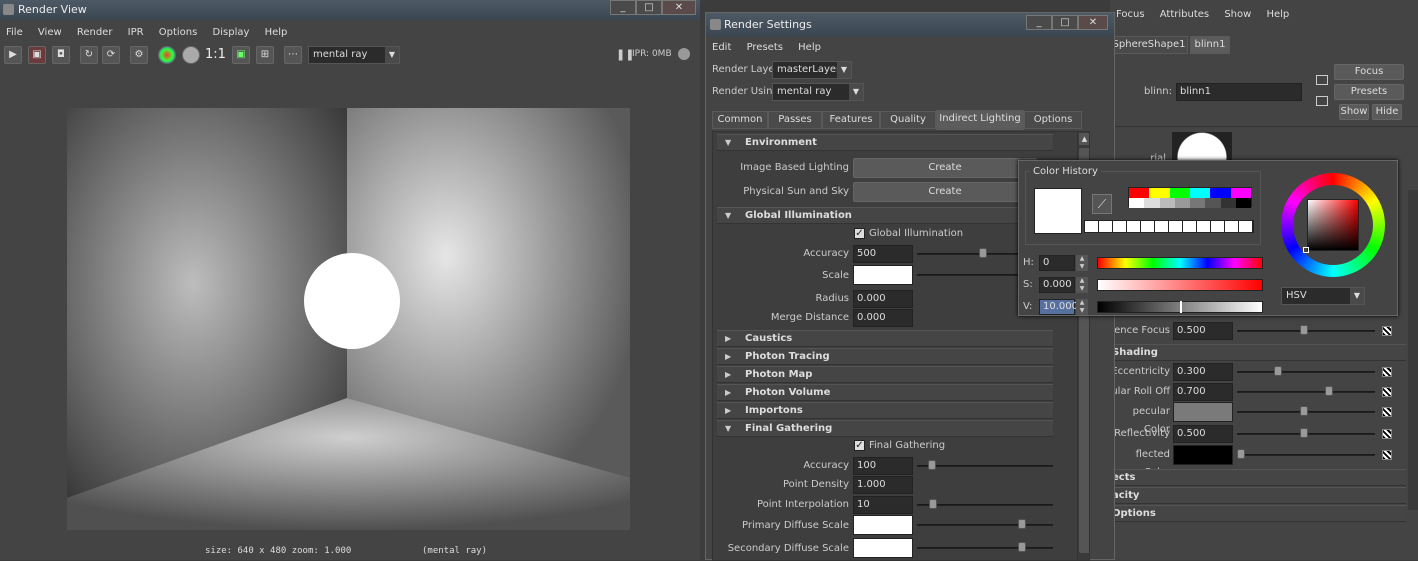 The image size is (1418, 561). What do you see at coordinates (1093, 22) in the screenshot?
I see `rs-close-button: ✕` at bounding box center [1093, 22].